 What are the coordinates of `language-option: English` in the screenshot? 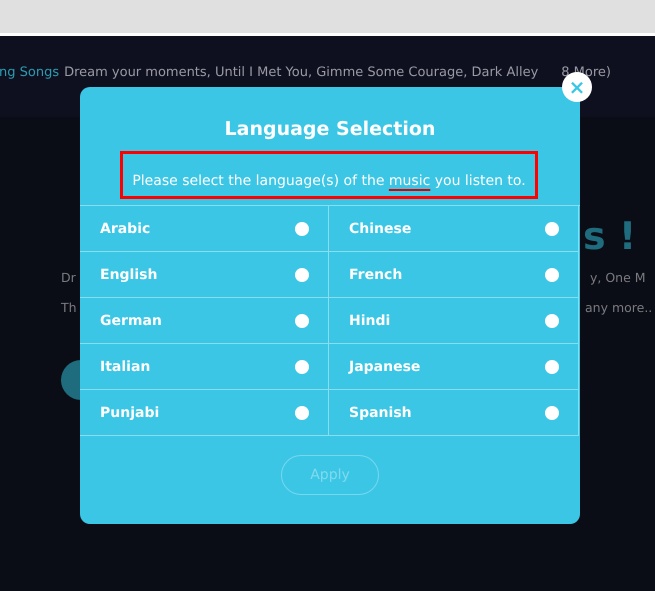 It's located at (204, 275).